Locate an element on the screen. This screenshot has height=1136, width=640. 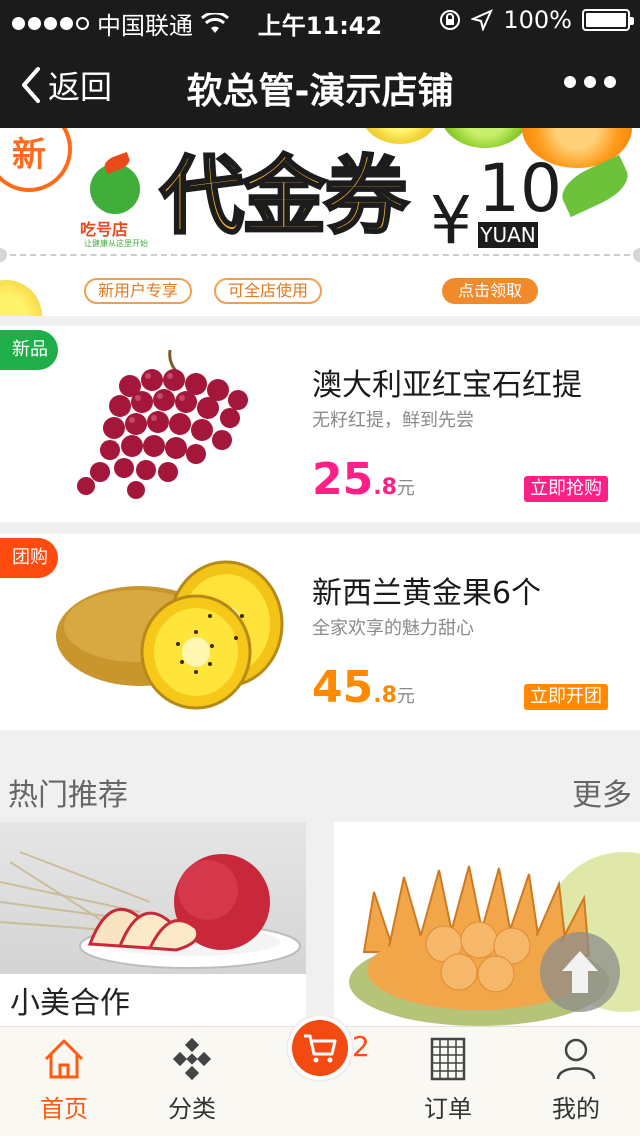
dashed-divider is located at coordinates (320, 255).